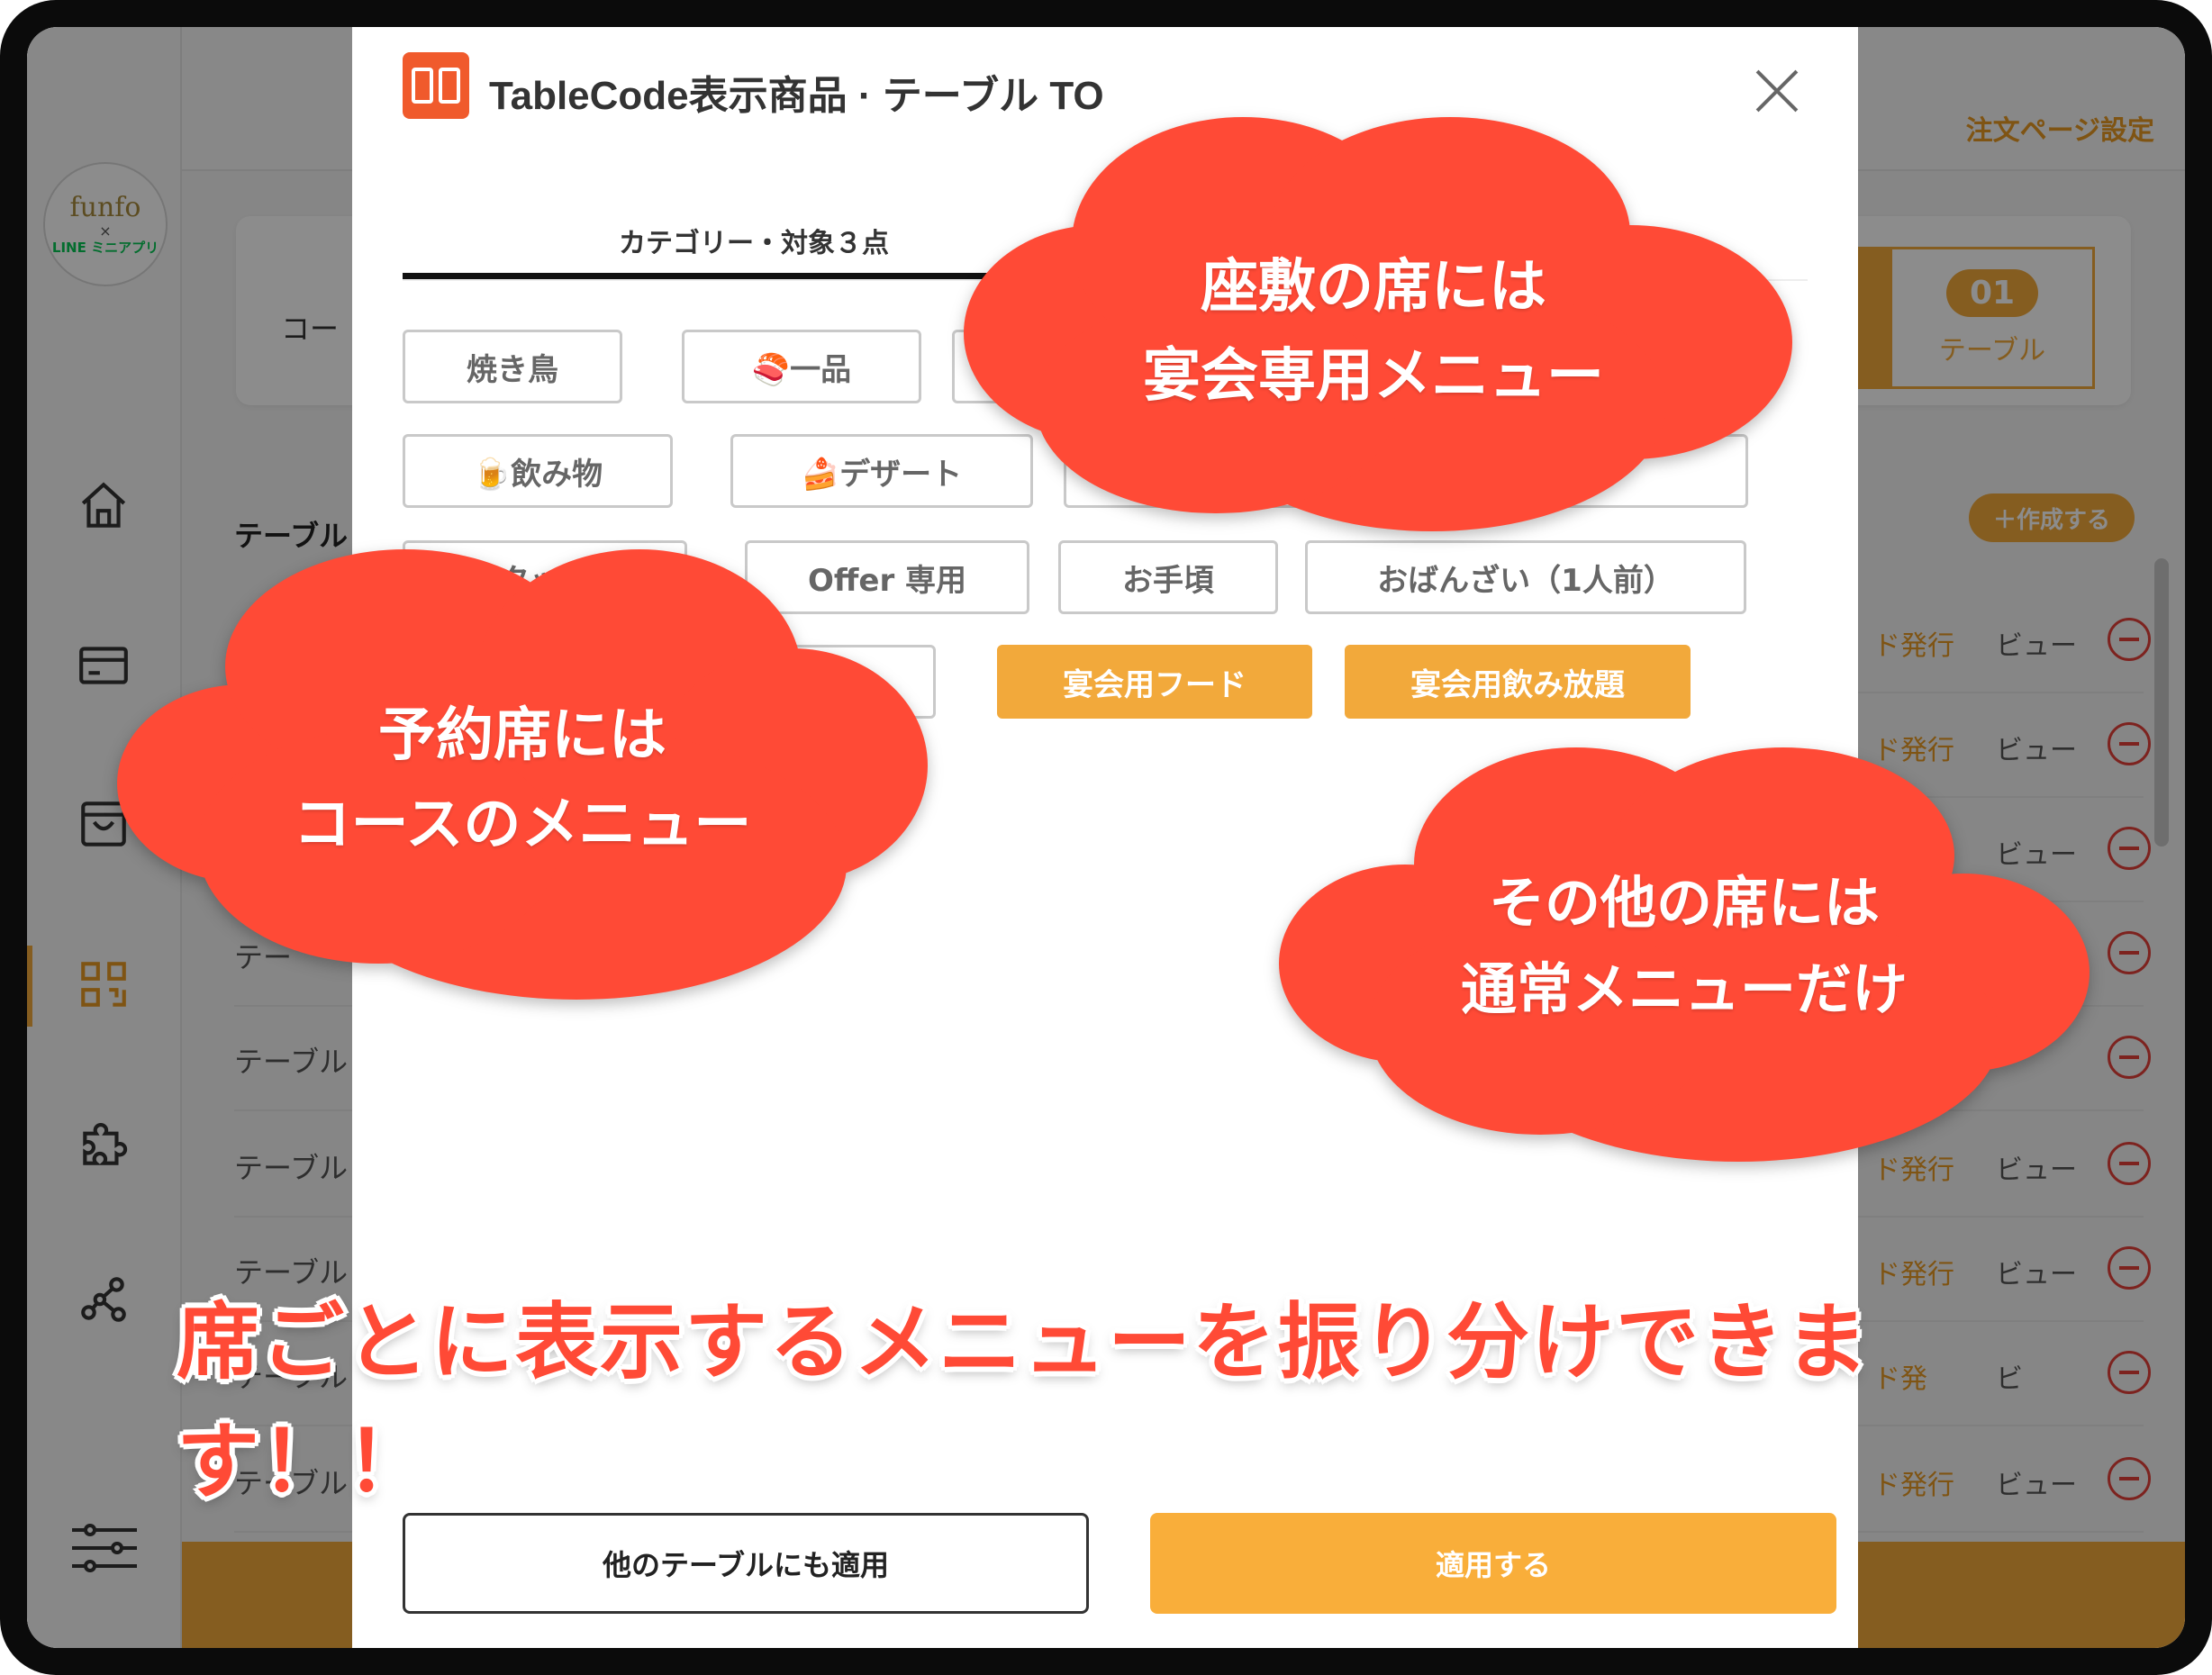  Describe the element at coordinates (1374, 324) in the screenshot. I see `callout-zashiki: 座敷の席には 宴会専用メニュー` at that location.